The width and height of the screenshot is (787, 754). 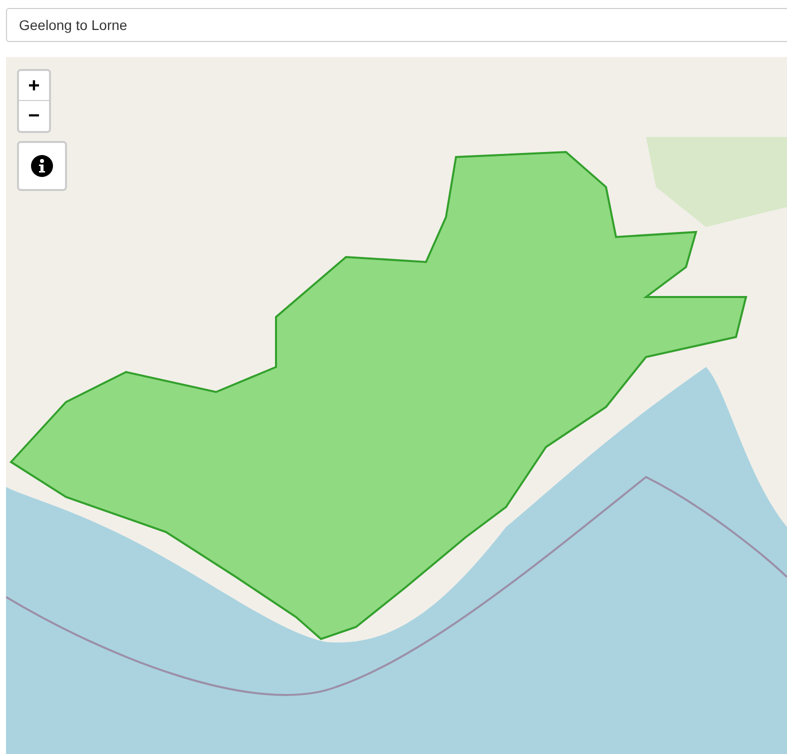 What do you see at coordinates (34, 86) in the screenshot?
I see `zoom-in-button: +` at bounding box center [34, 86].